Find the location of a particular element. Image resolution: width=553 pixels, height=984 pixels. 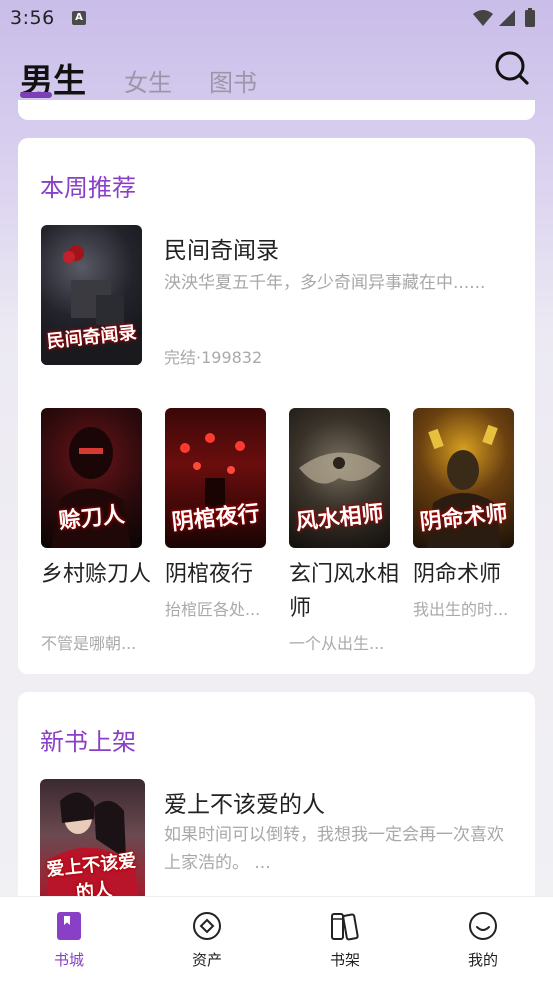

bottom-nav: 书城 资产 书架 我的 is located at coordinates (276, 940).